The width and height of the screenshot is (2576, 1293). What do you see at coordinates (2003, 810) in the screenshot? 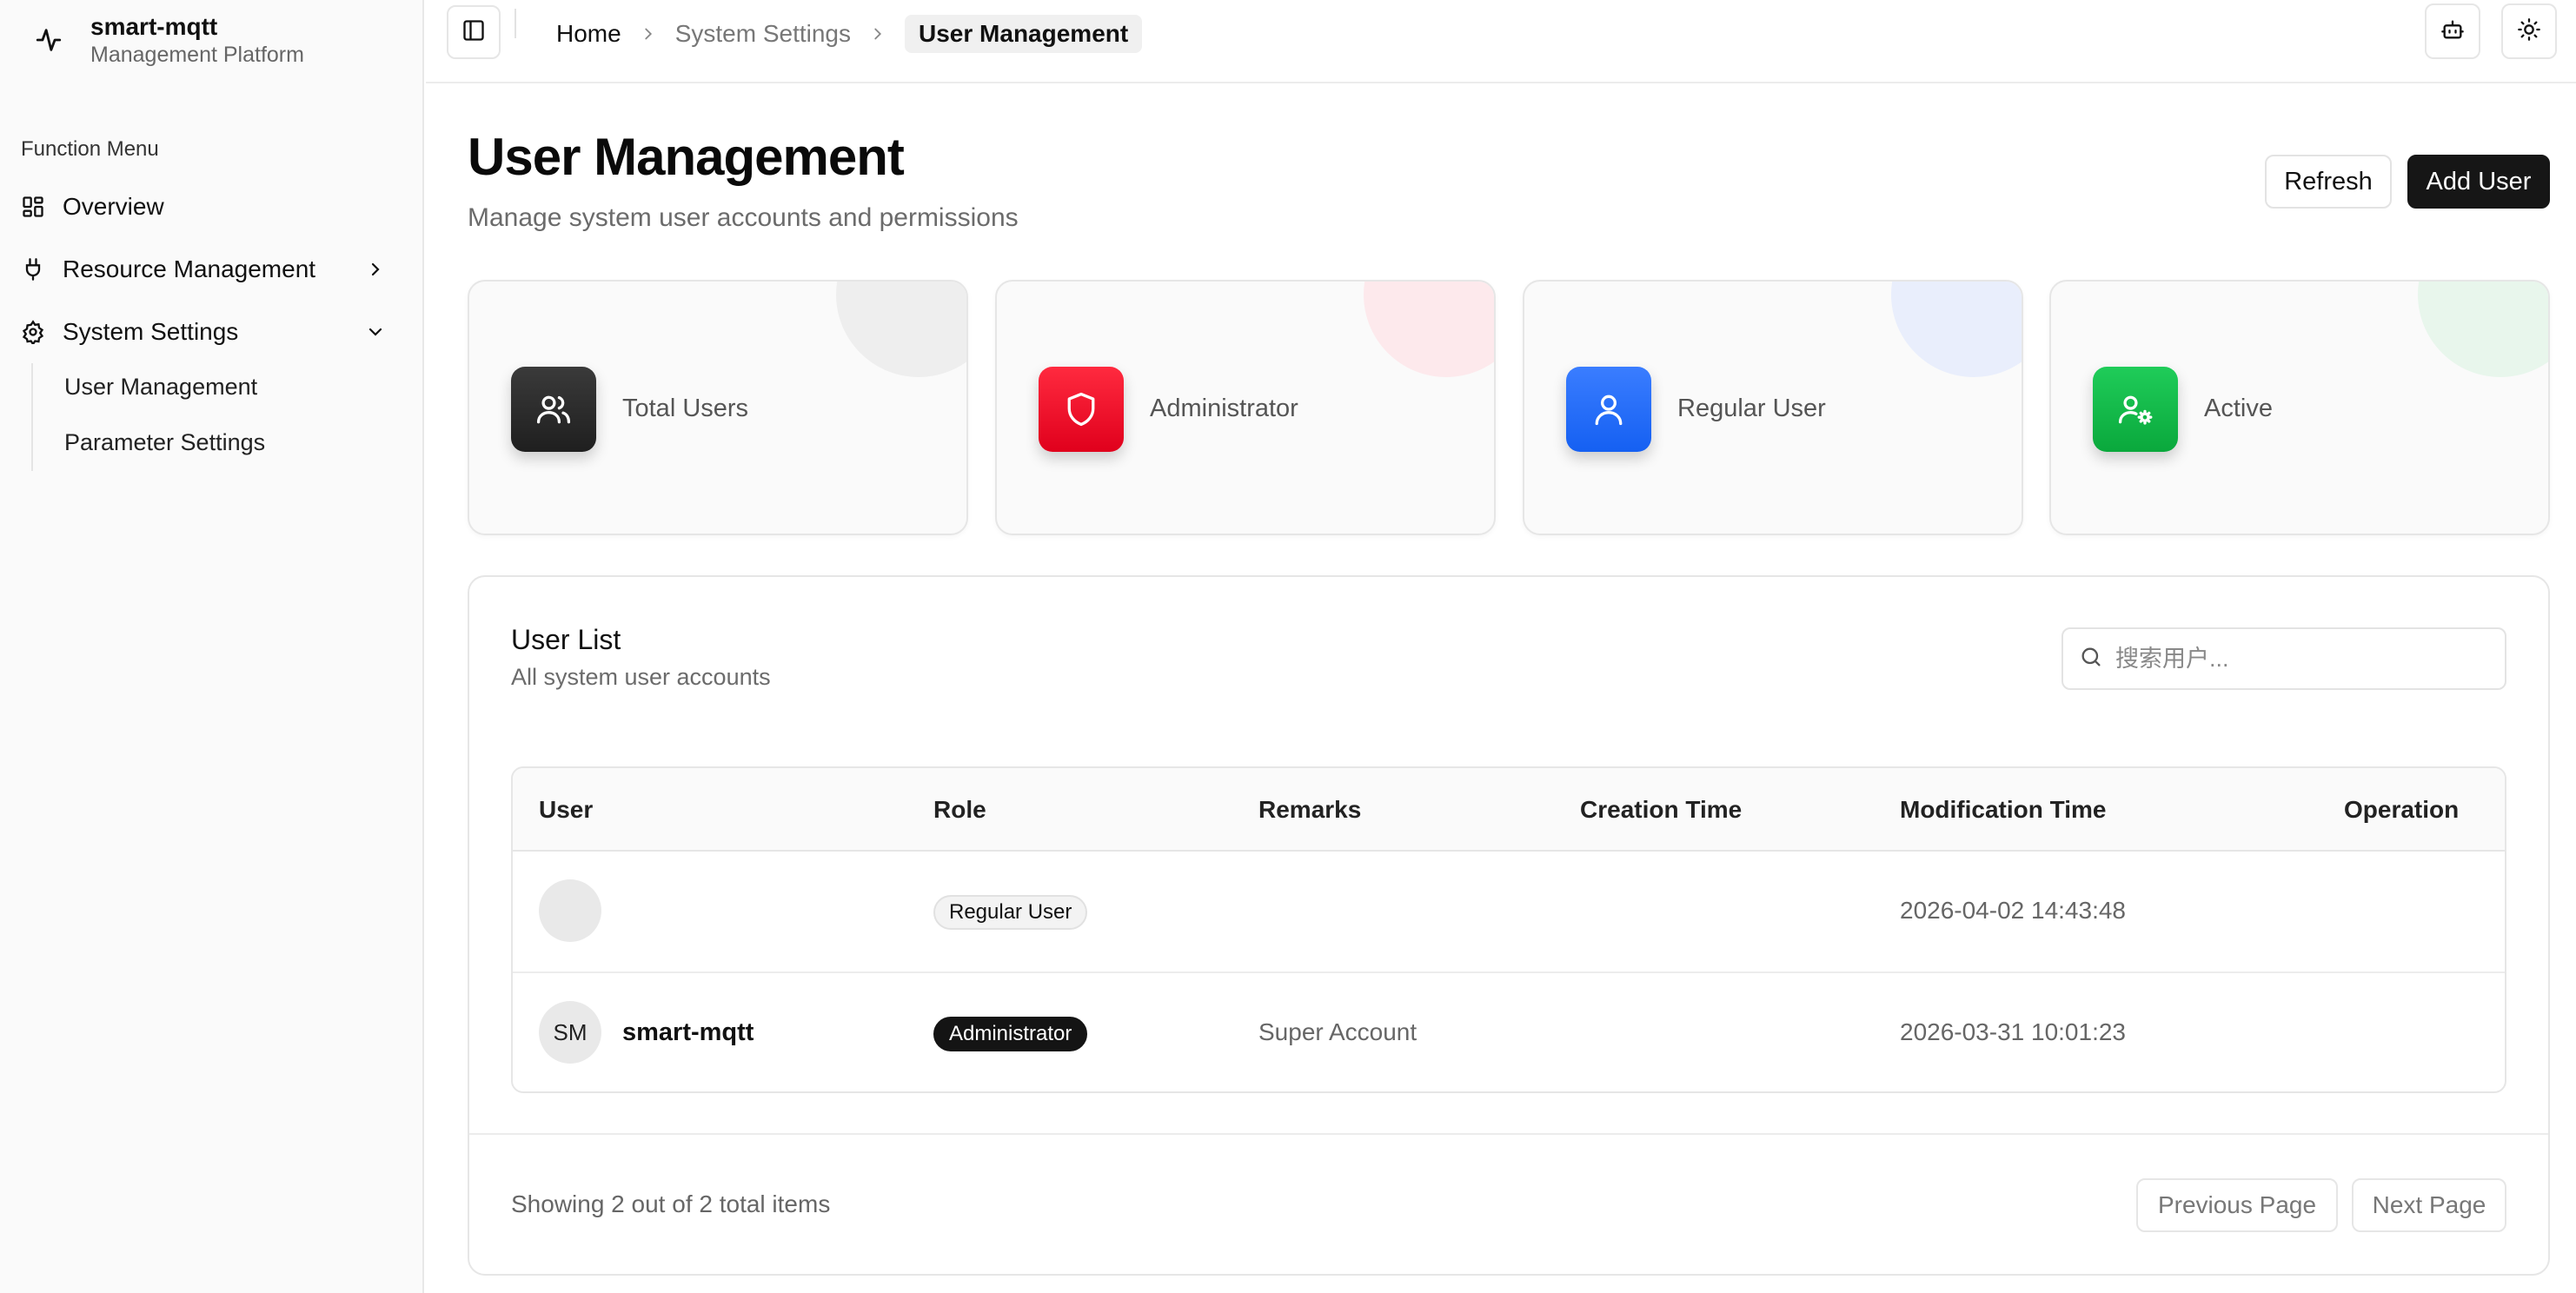
I see `column-header-modification-time: Modification Time` at bounding box center [2003, 810].